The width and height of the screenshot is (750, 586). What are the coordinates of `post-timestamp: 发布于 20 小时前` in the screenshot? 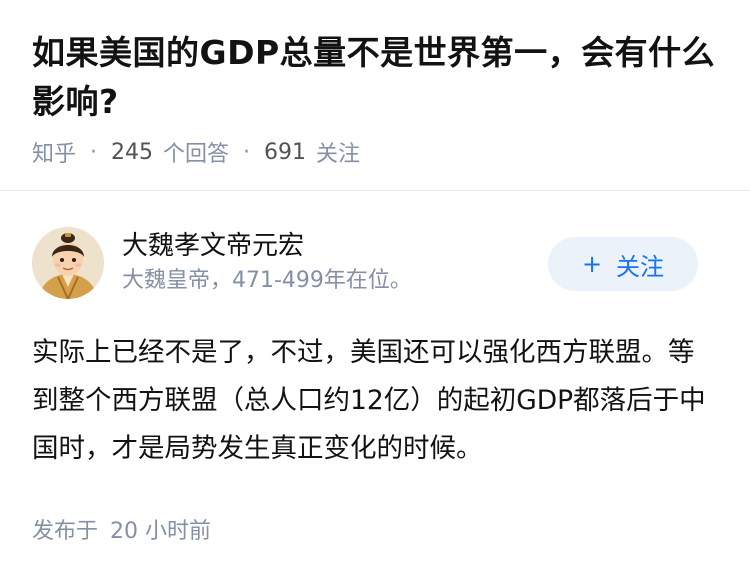 It's located at (375, 529).